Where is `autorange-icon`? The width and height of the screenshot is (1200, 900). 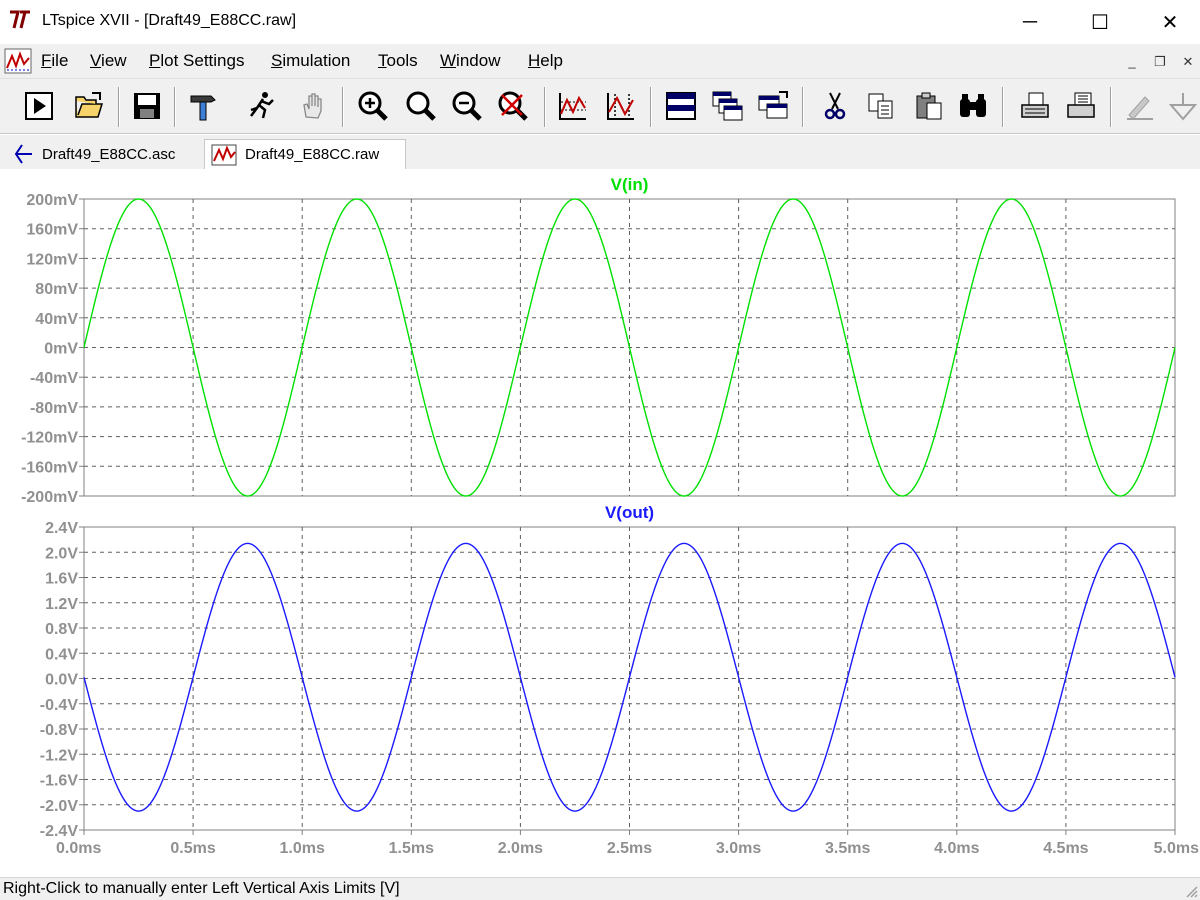
autorange-icon is located at coordinates (572, 106).